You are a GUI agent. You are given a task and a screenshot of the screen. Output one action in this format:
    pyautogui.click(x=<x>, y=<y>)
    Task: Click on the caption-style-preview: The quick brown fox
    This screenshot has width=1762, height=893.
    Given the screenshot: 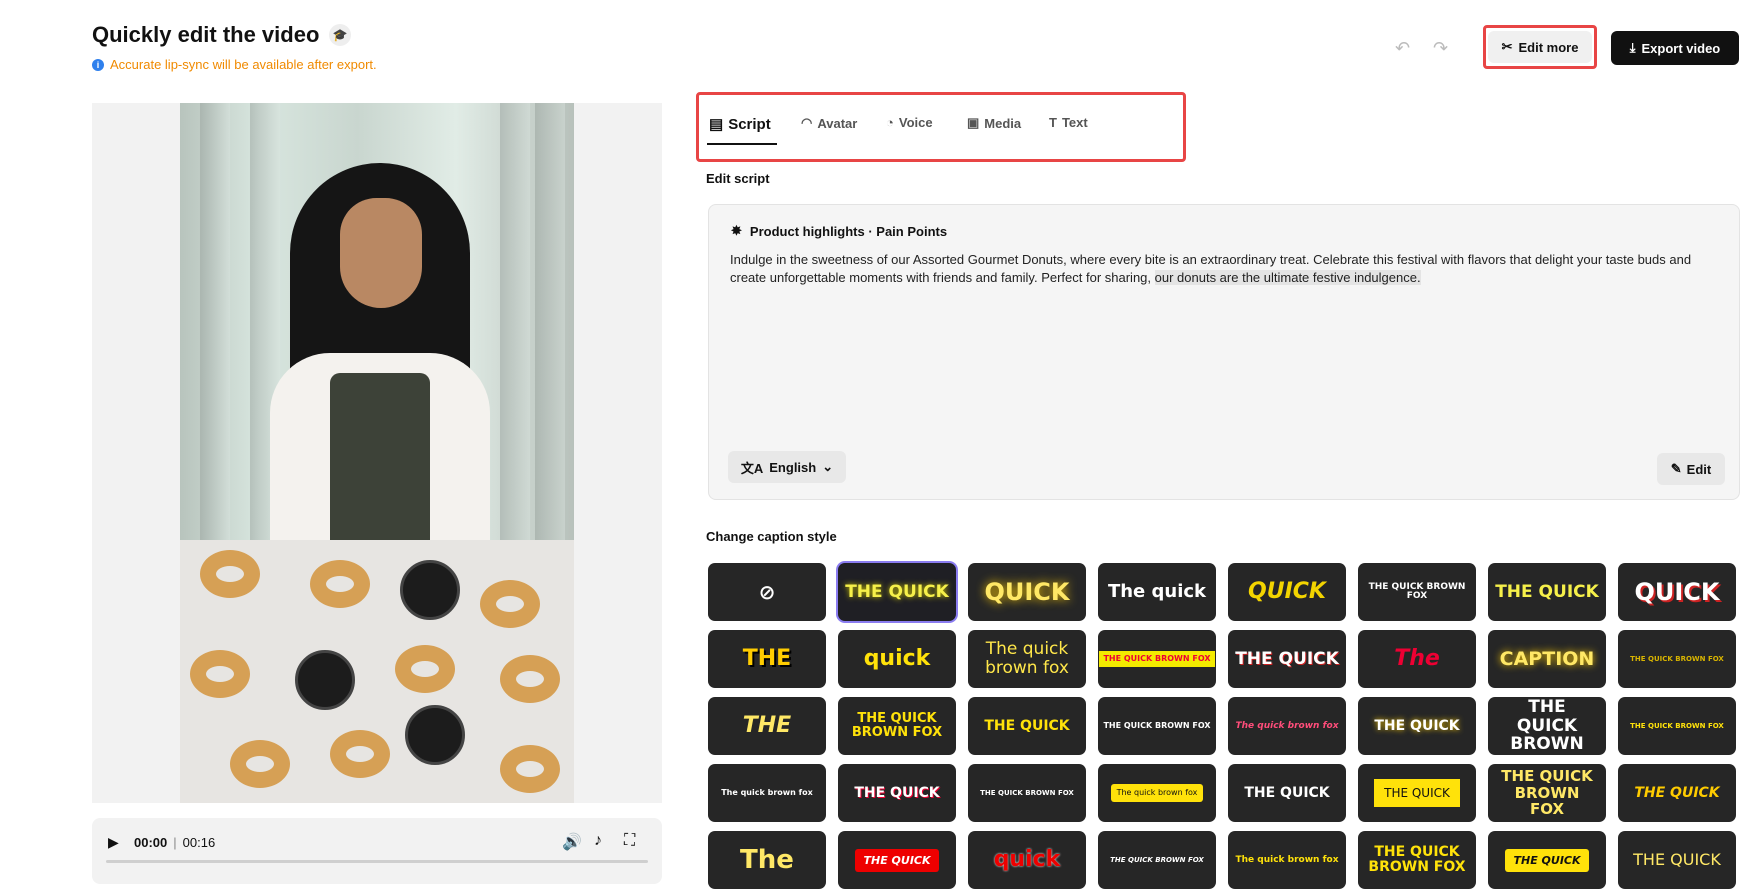 What is the action you would take?
    pyautogui.click(x=1027, y=658)
    